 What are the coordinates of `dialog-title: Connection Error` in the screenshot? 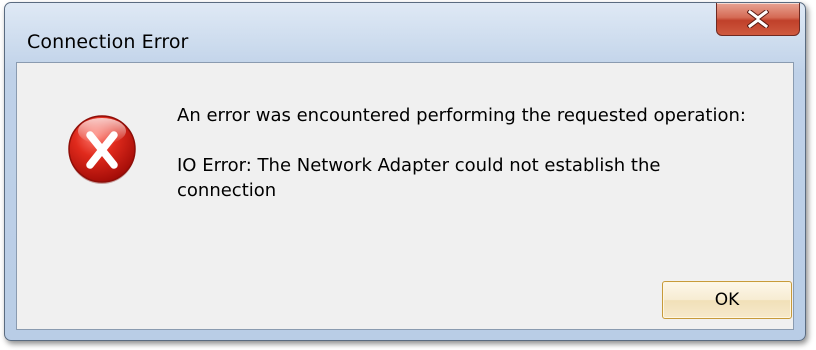 It's located at (108, 42).